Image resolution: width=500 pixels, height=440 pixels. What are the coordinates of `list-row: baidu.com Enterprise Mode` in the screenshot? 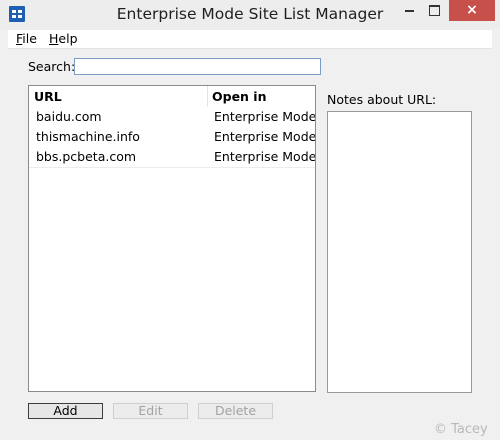 It's located at (172, 117).